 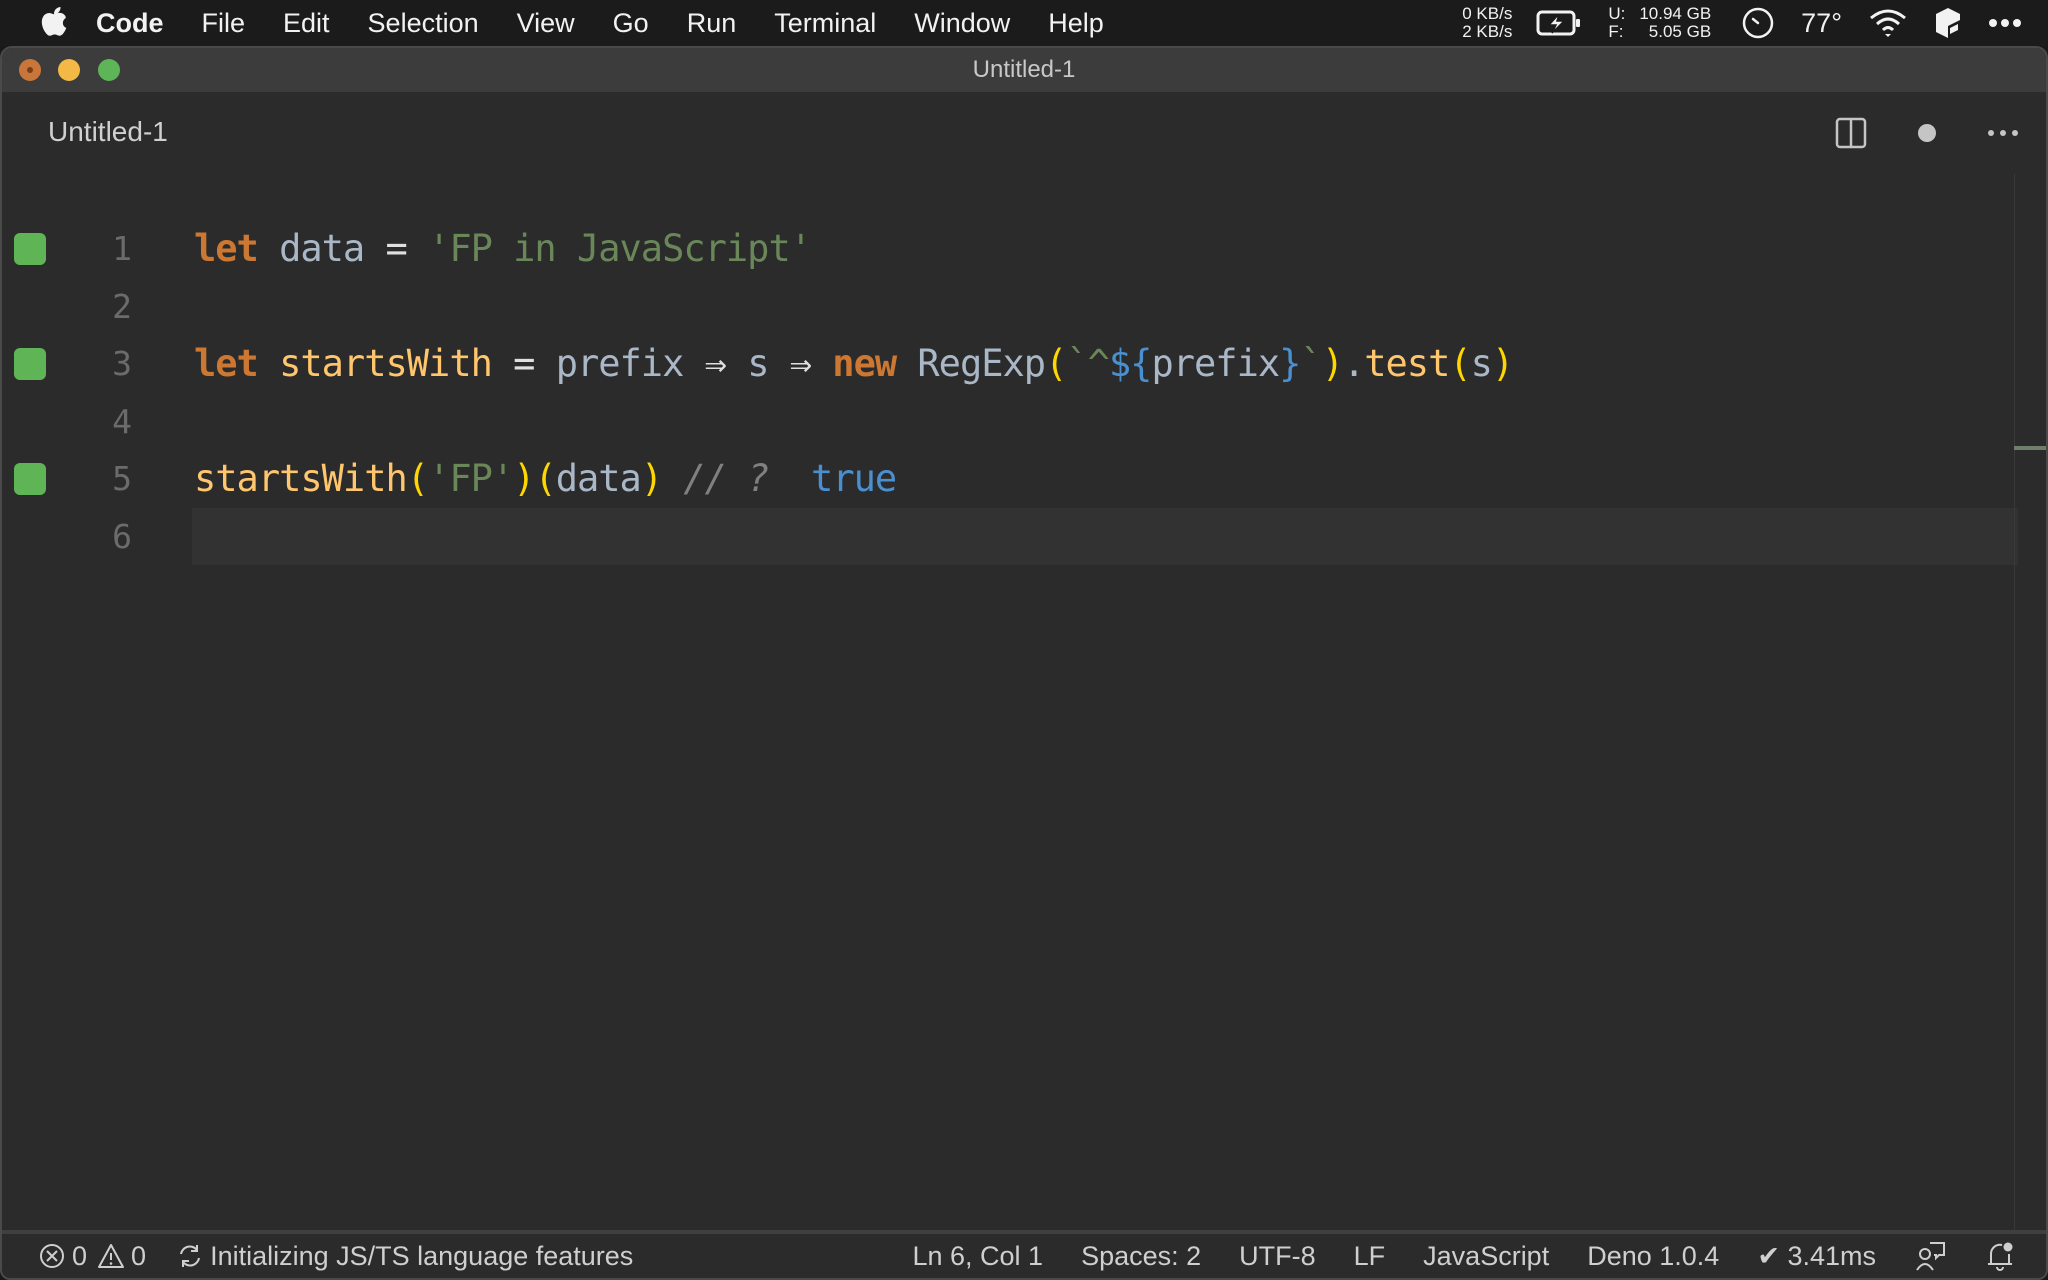 I want to click on problems-indicator: 0 0, so click(x=92, y=1256).